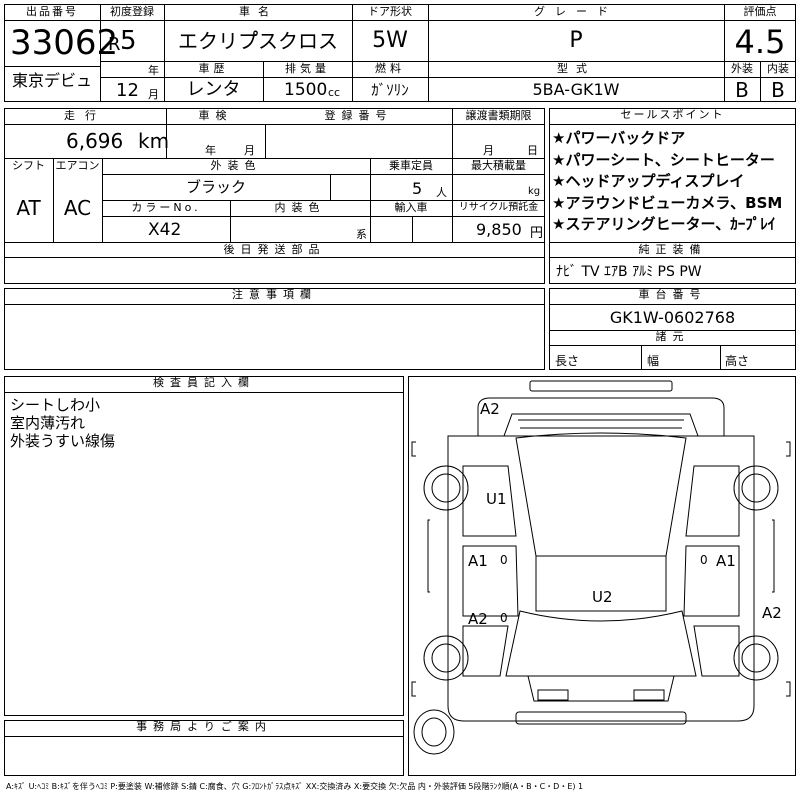 The width and height of the screenshot is (800, 800). I want to click on sales-point: ★ヘッドアップディスプレイ, so click(648, 181).